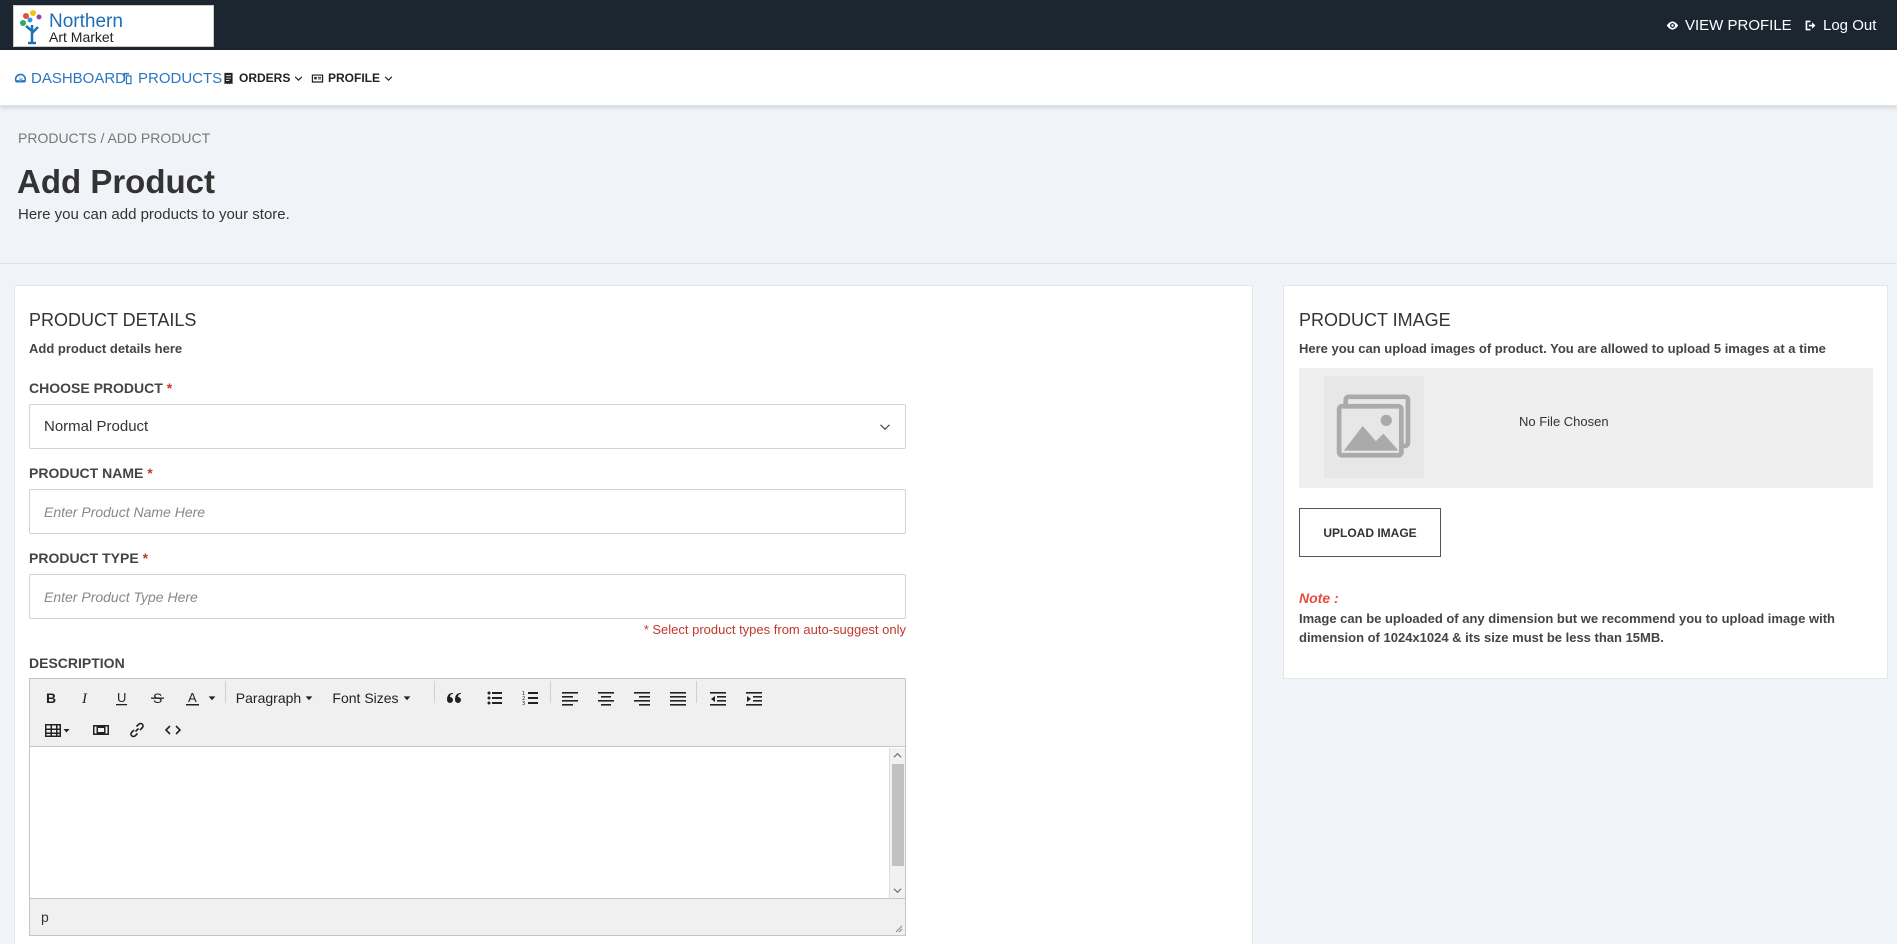  What do you see at coordinates (467, 426) in the screenshot?
I see `choose-product-select: Normal Product` at bounding box center [467, 426].